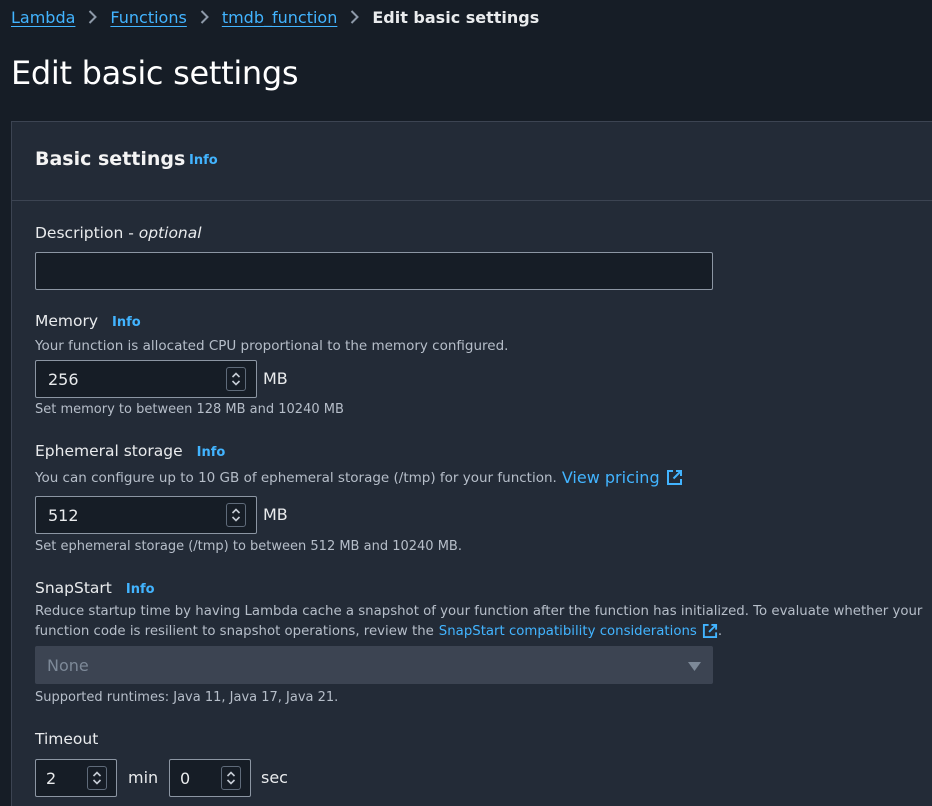 The width and height of the screenshot is (932, 806). Describe the element at coordinates (280, 17) in the screenshot. I see `breadcrumb-function-name: tmdb_function` at that location.